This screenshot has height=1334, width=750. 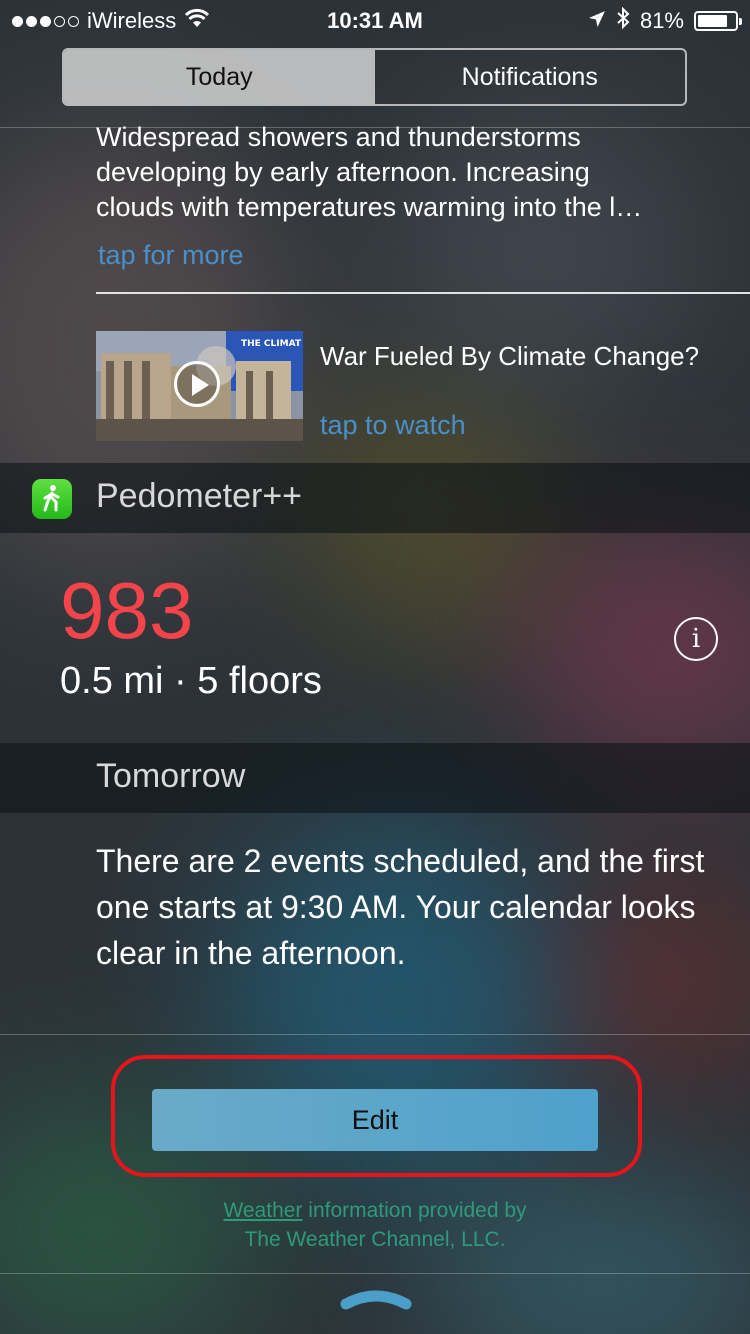 I want to click on edit-button: Edit, so click(x=375, y=1120).